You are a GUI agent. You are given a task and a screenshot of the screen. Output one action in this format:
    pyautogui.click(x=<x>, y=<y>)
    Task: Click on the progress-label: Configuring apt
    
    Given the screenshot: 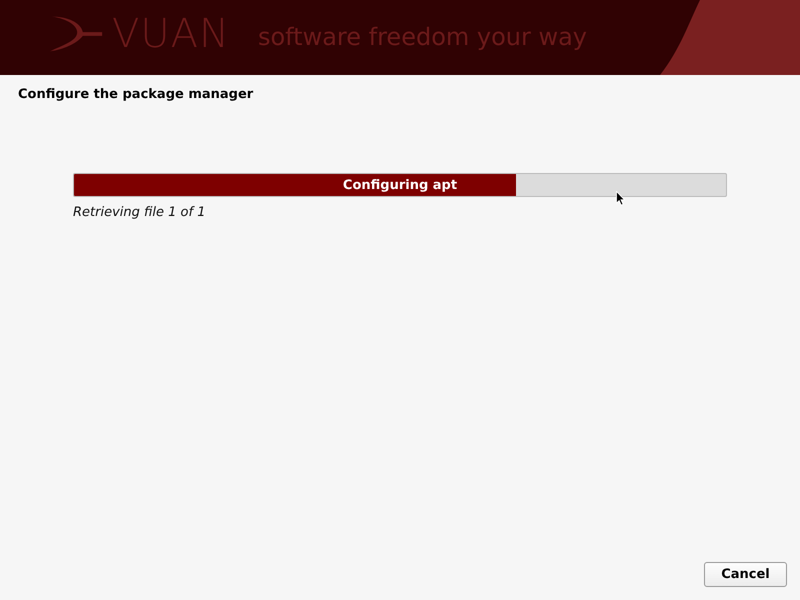 What is the action you would take?
    pyautogui.click(x=400, y=185)
    